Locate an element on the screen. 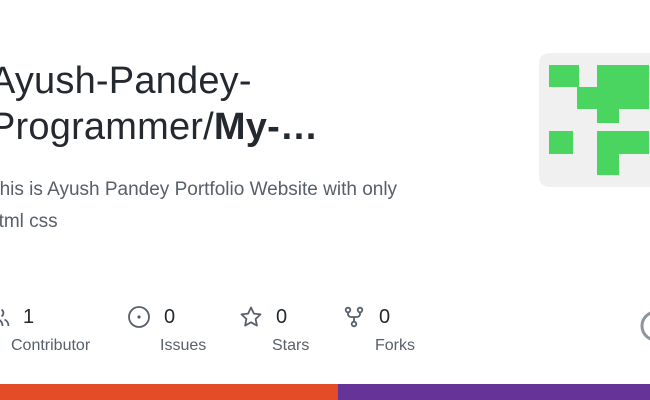 Image resolution: width=650 pixels, height=400 pixels. fork-icon is located at coordinates (354, 317).